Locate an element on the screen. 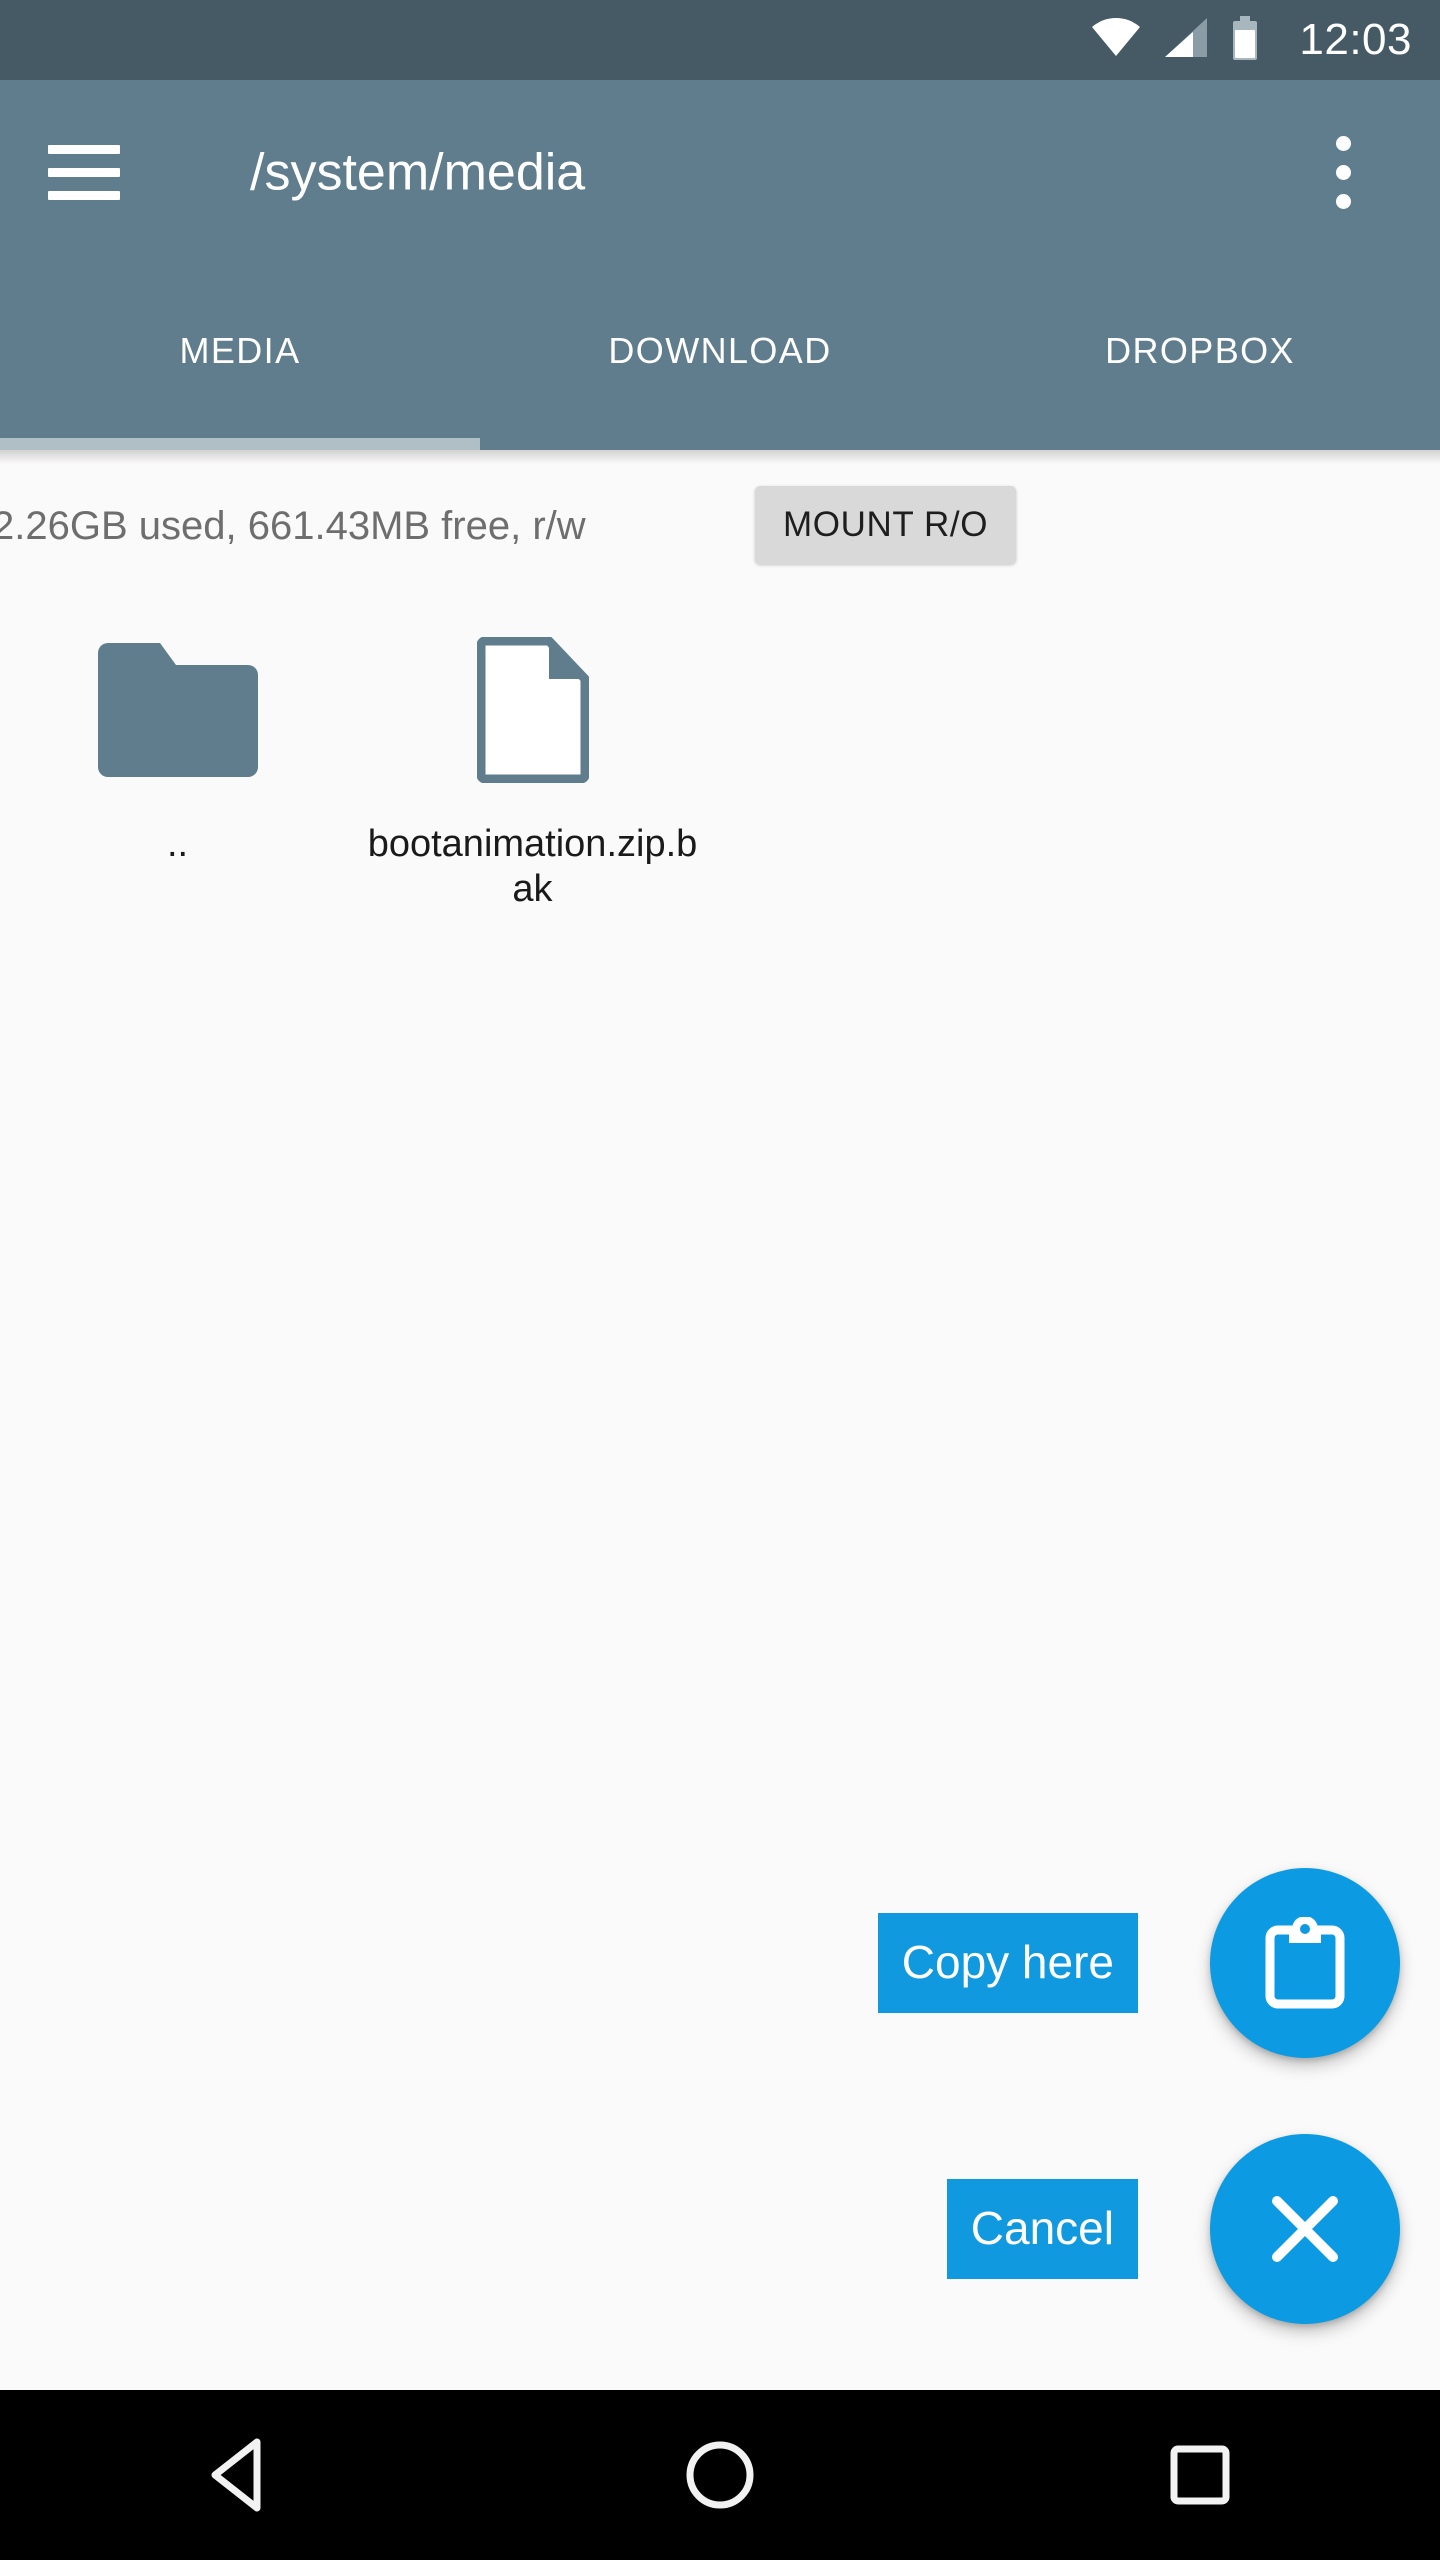  overflow-menu-icon is located at coordinates (1343, 173).